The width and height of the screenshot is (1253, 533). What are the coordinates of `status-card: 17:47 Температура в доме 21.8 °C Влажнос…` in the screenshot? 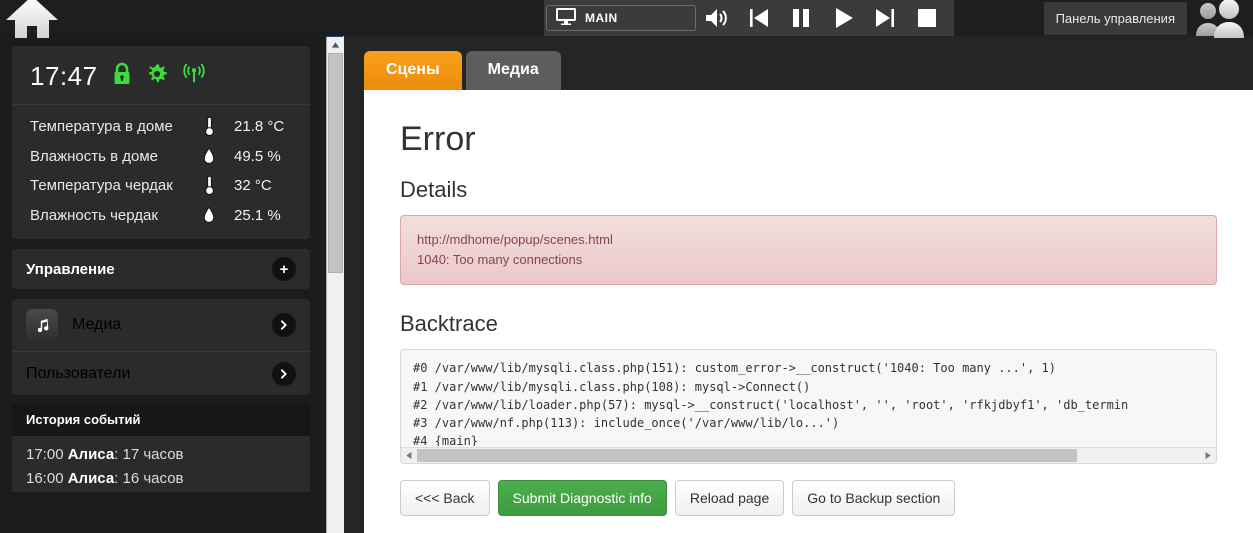 It's located at (161, 142).